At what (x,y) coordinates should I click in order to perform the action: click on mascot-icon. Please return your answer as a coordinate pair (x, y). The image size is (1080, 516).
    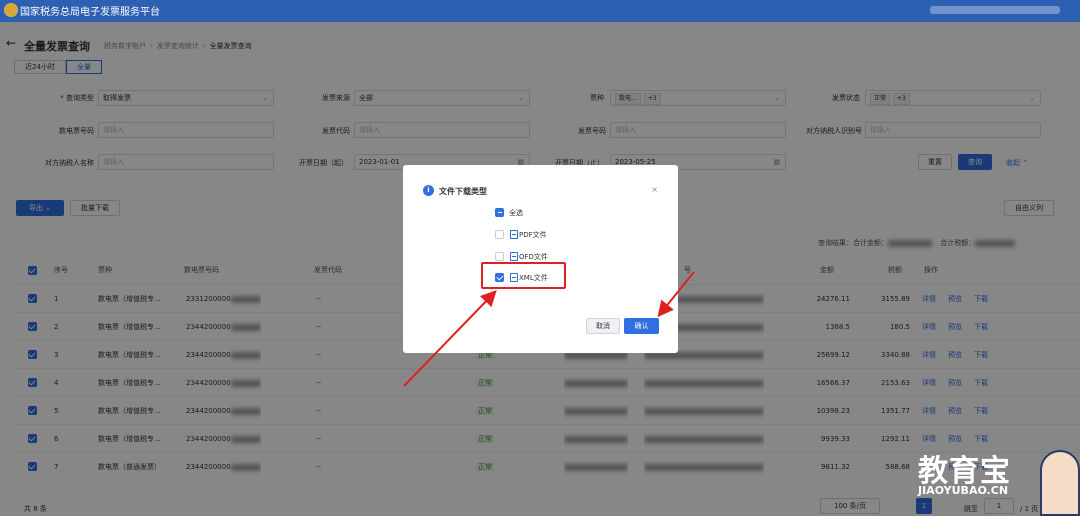
    Looking at the image, I should click on (1060, 483).